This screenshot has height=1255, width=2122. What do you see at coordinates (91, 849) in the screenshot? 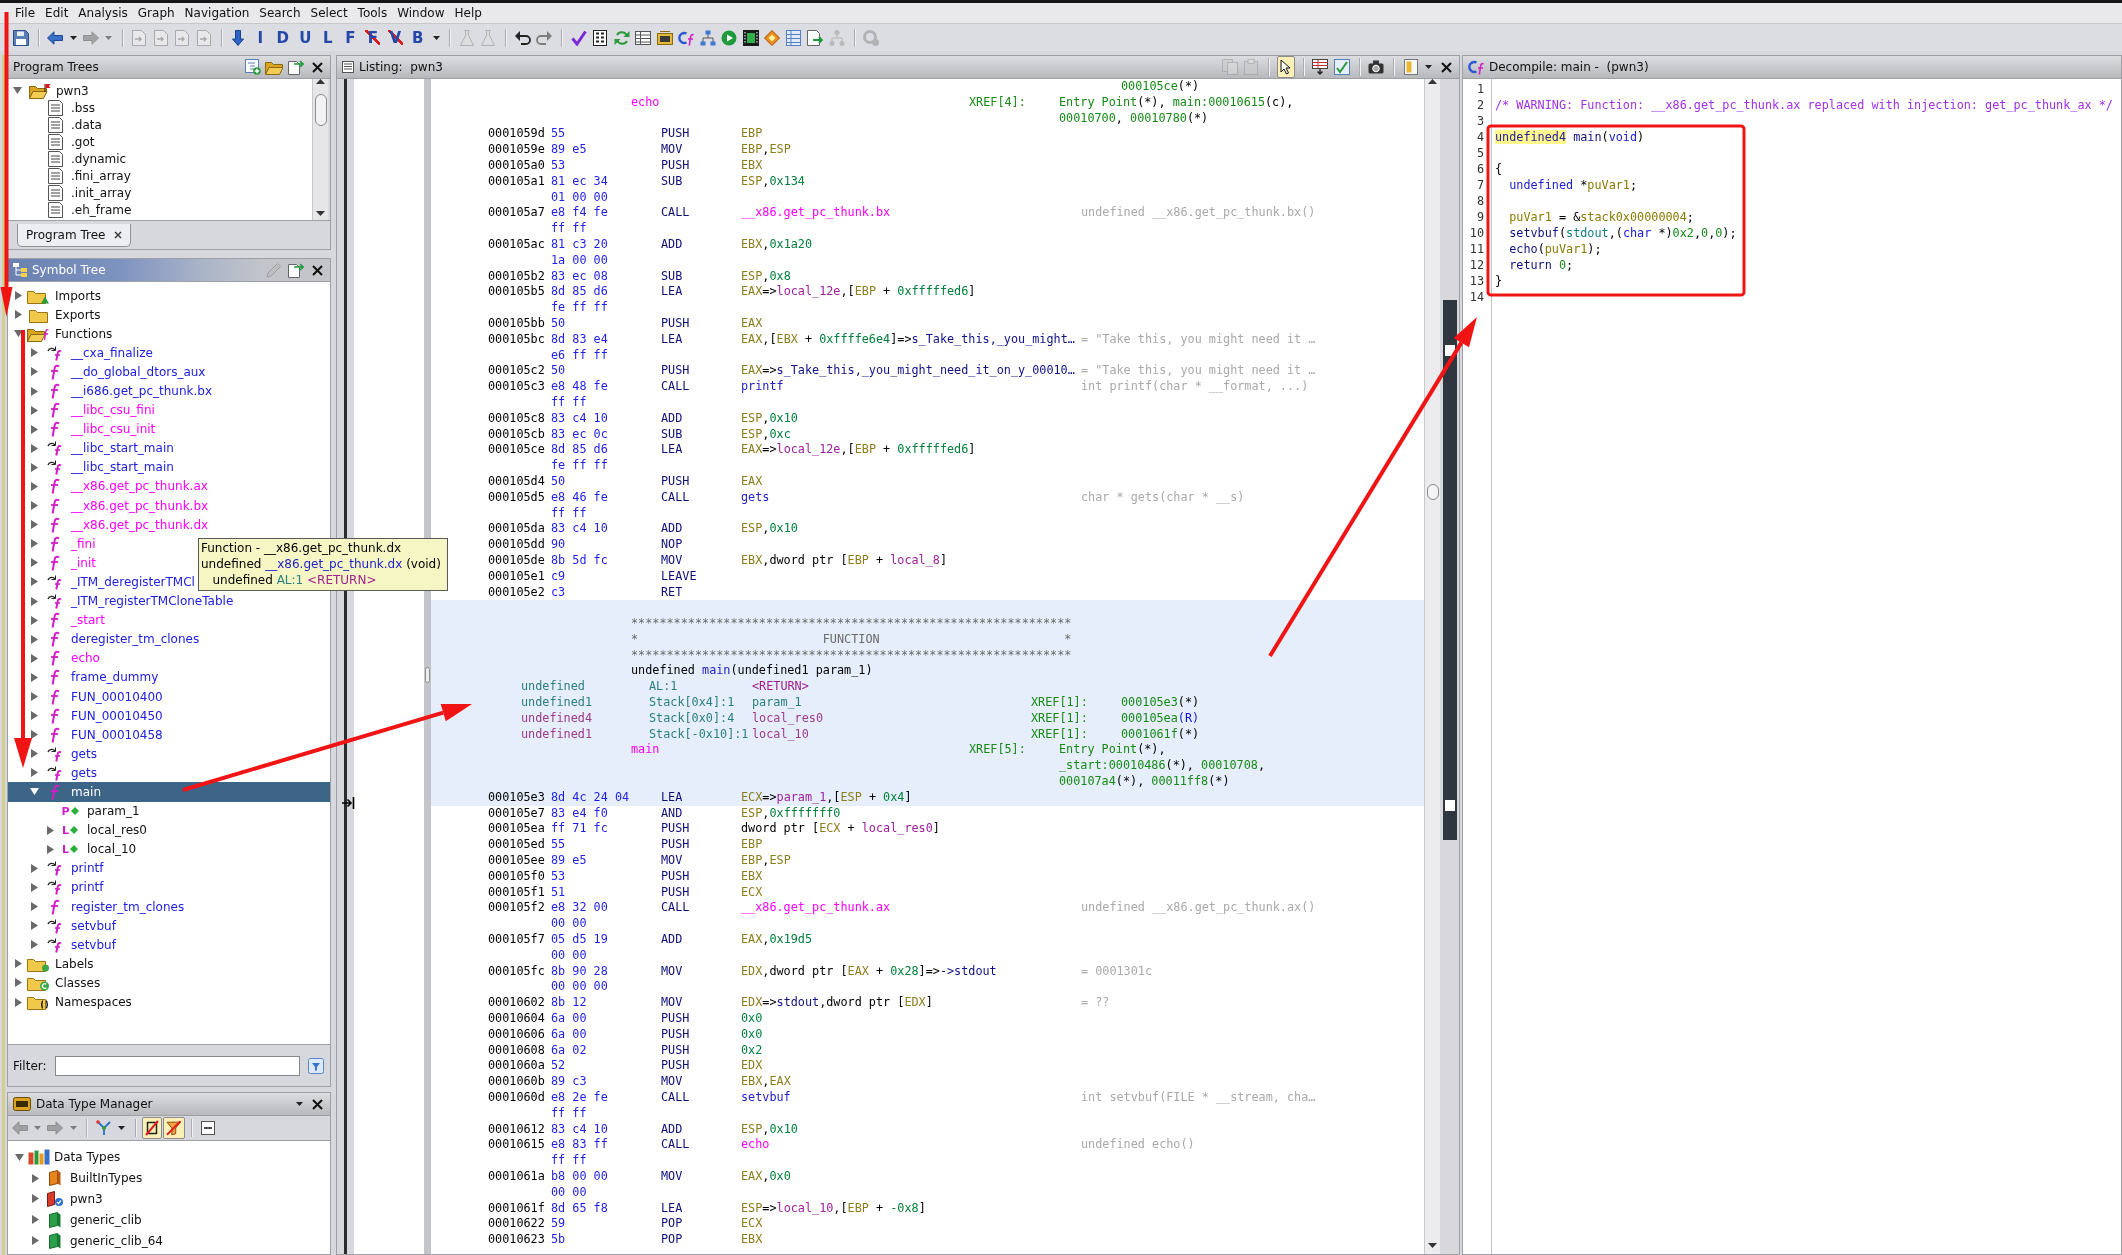
I see `tree-item: L local_10` at bounding box center [91, 849].